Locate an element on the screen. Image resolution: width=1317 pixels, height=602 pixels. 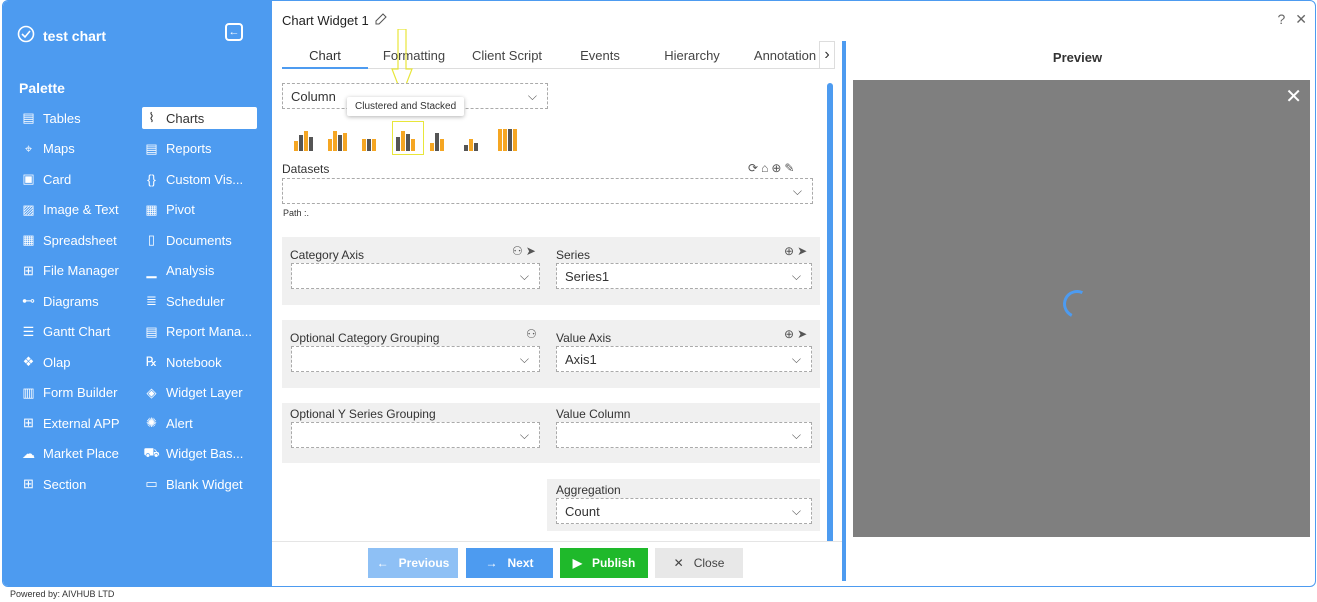
palette-item-image-text: ▨ Image & Text is located at coordinates (76, 210).